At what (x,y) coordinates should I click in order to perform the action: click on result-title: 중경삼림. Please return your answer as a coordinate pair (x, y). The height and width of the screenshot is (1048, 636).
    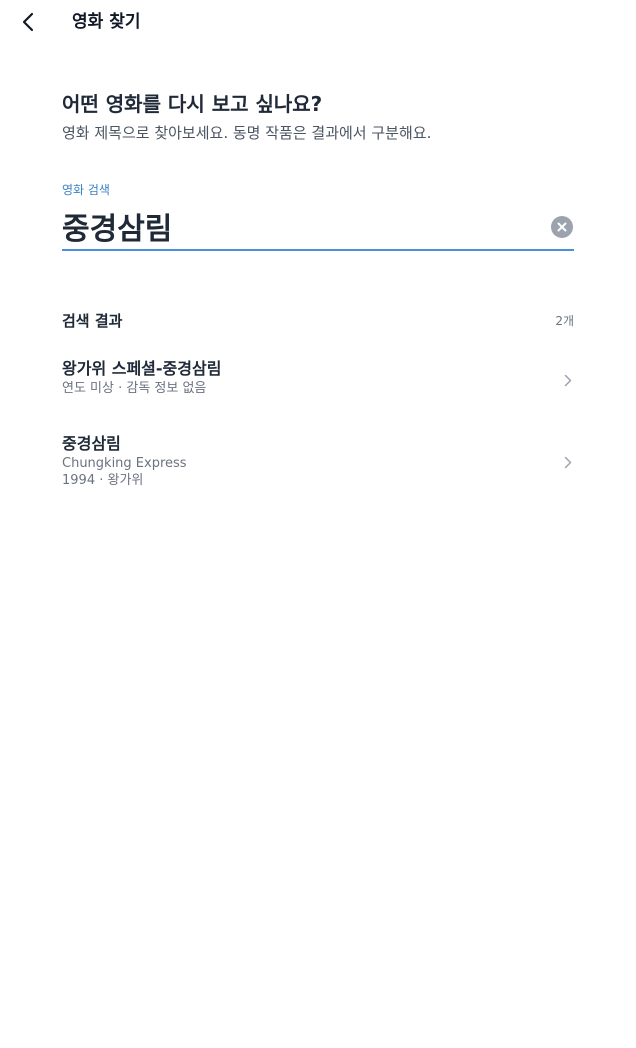
    Looking at the image, I should click on (91, 443).